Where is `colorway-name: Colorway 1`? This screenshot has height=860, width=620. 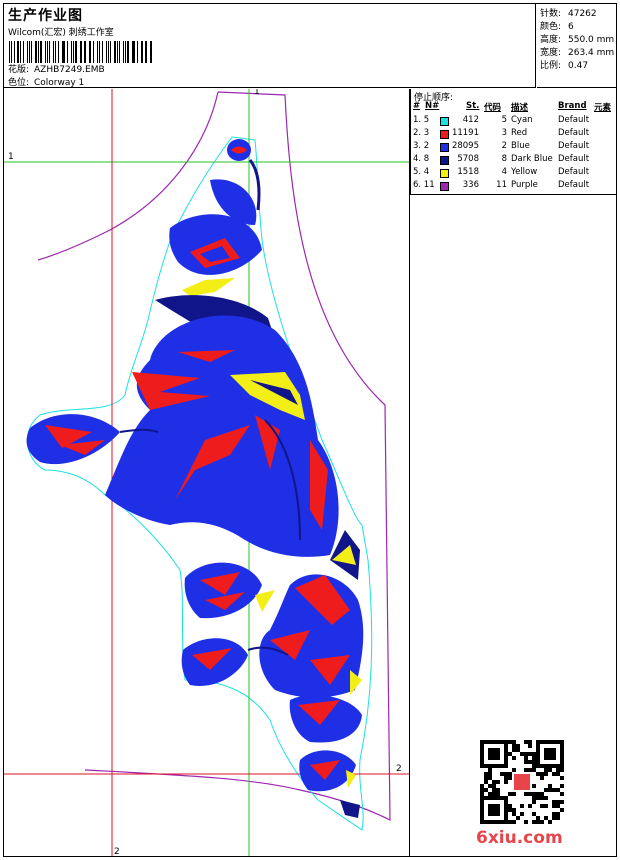
colorway-name: Colorway 1 is located at coordinates (59, 83).